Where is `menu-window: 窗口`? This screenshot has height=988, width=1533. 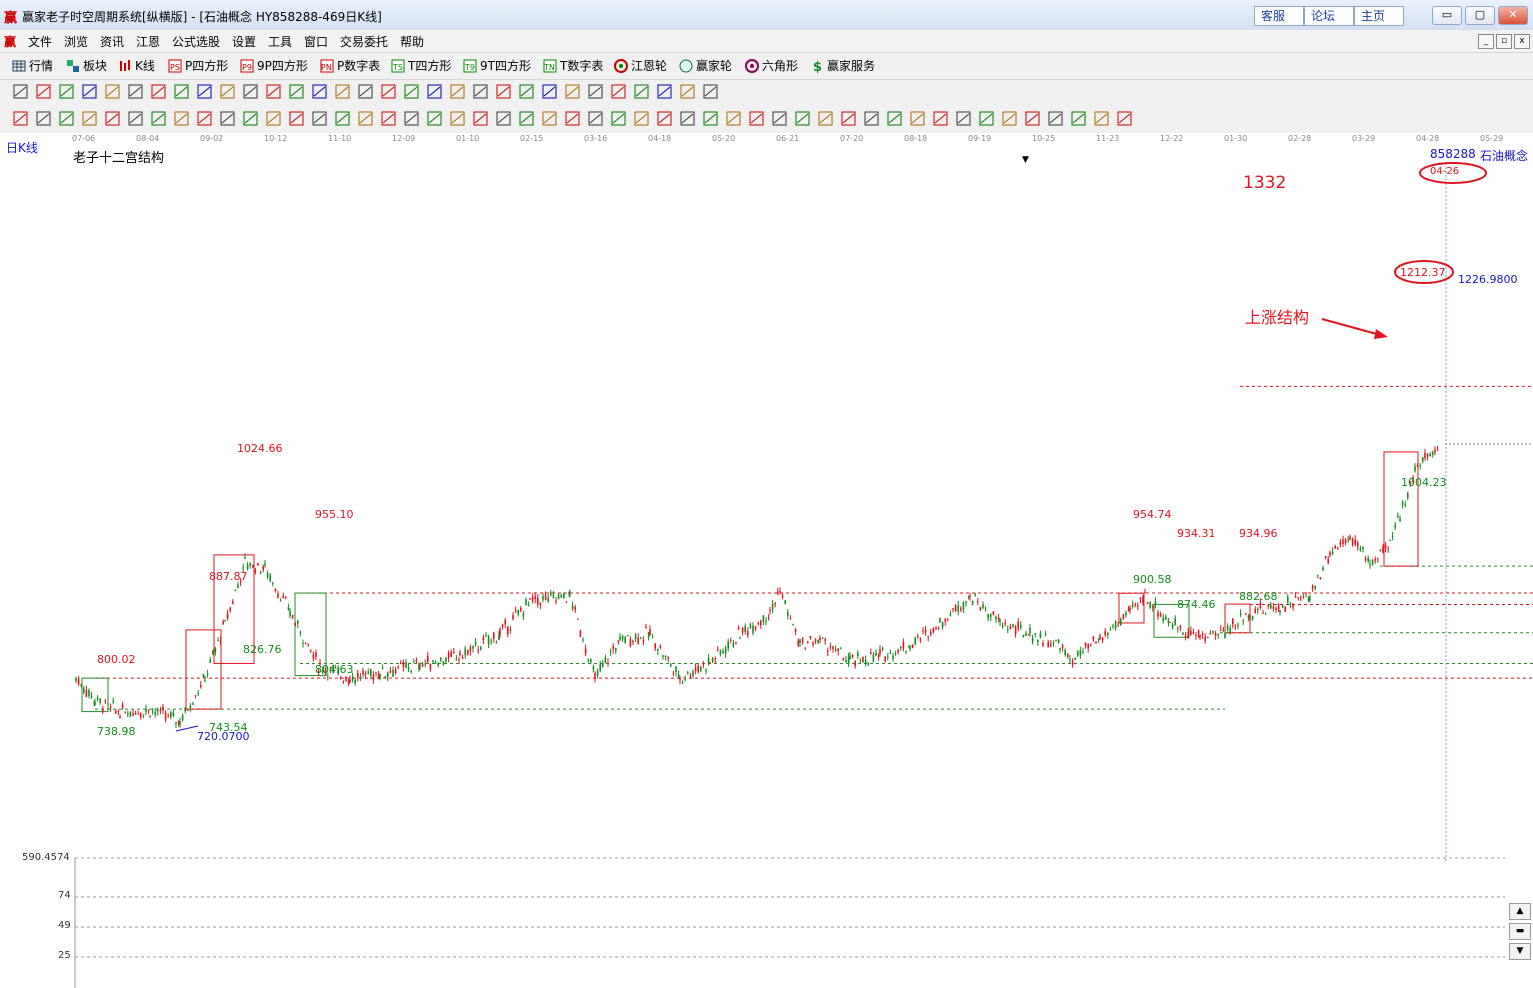 menu-window: 窗口 is located at coordinates (316, 41).